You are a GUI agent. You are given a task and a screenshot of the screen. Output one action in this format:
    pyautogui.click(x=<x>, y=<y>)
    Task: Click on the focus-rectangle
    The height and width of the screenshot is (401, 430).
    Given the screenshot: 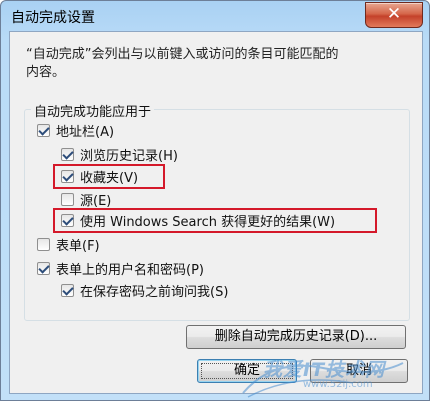 What is the action you would take?
    pyautogui.click(x=247, y=371)
    